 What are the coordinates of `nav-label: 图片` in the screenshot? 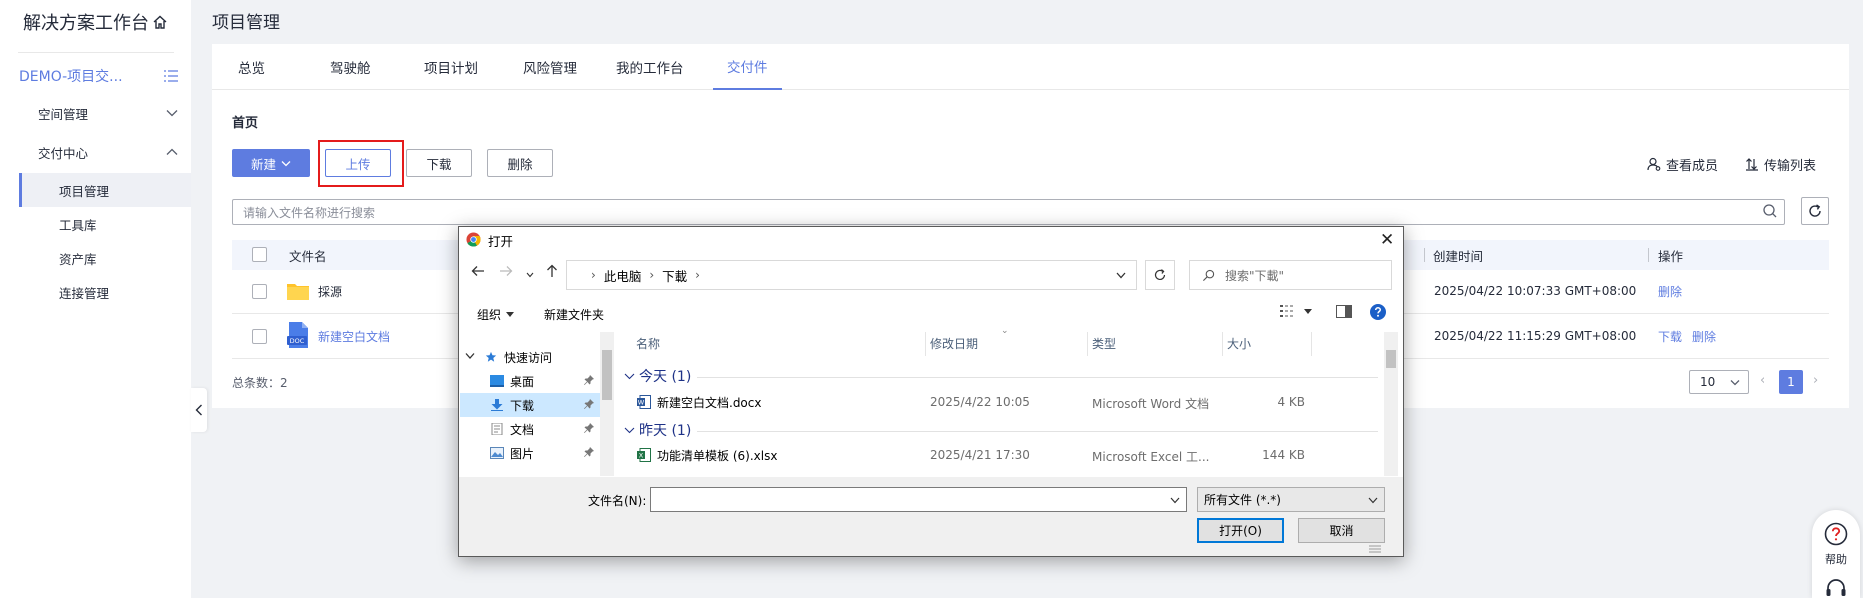 It's located at (522, 453).